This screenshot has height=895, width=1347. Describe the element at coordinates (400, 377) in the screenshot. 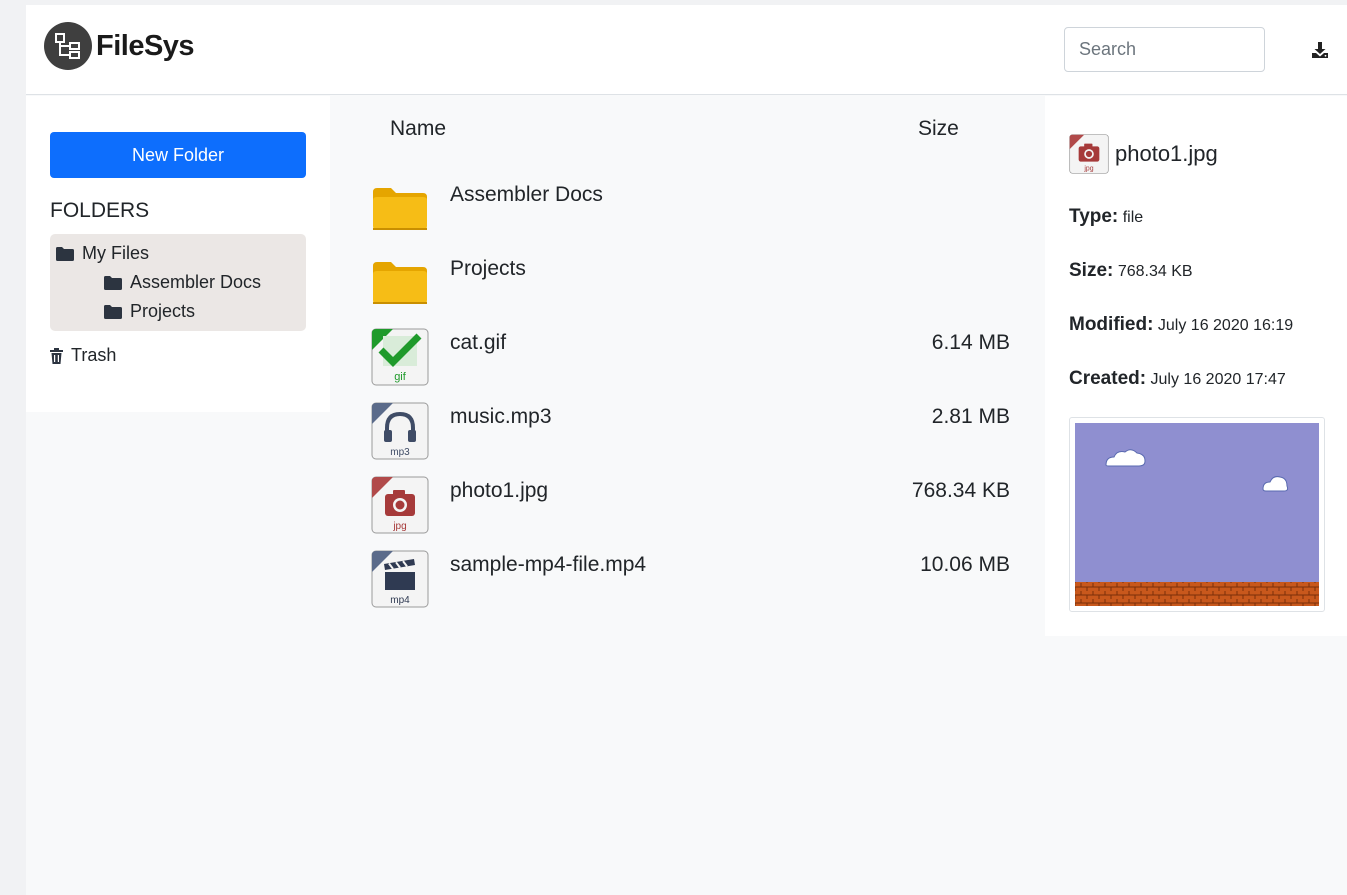

I see `svg-text: gif` at that location.